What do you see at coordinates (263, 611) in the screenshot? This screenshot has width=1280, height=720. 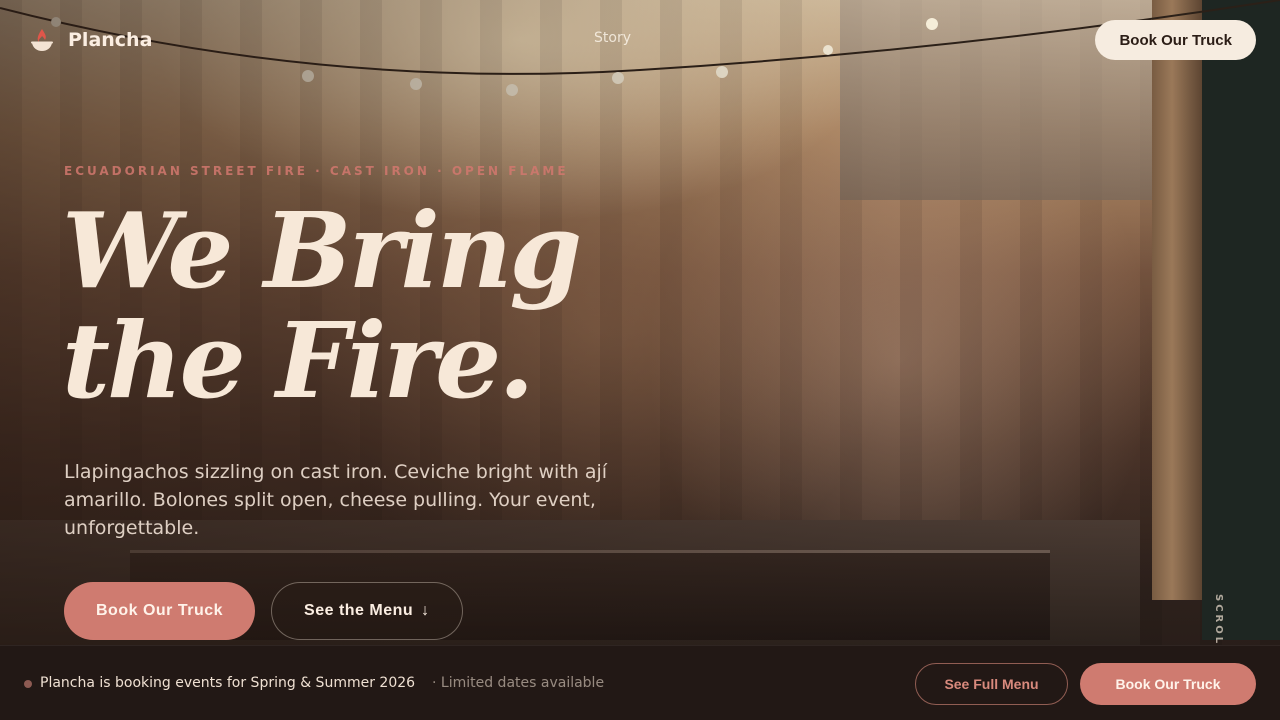 I see `hero-actions: Book Our Truck See the Menu ↓` at bounding box center [263, 611].